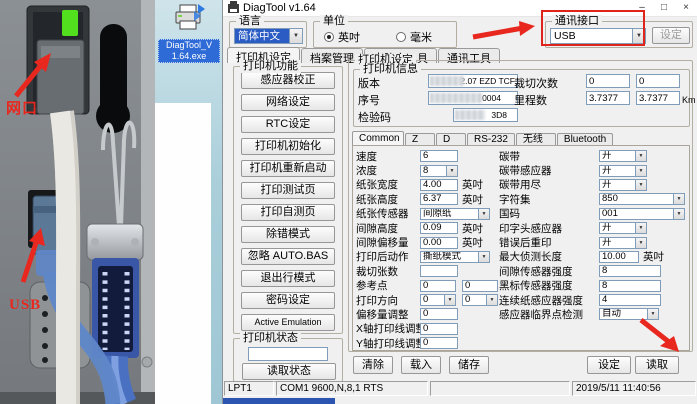  I want to click on x-line-adjust-input: 0, so click(439, 328).